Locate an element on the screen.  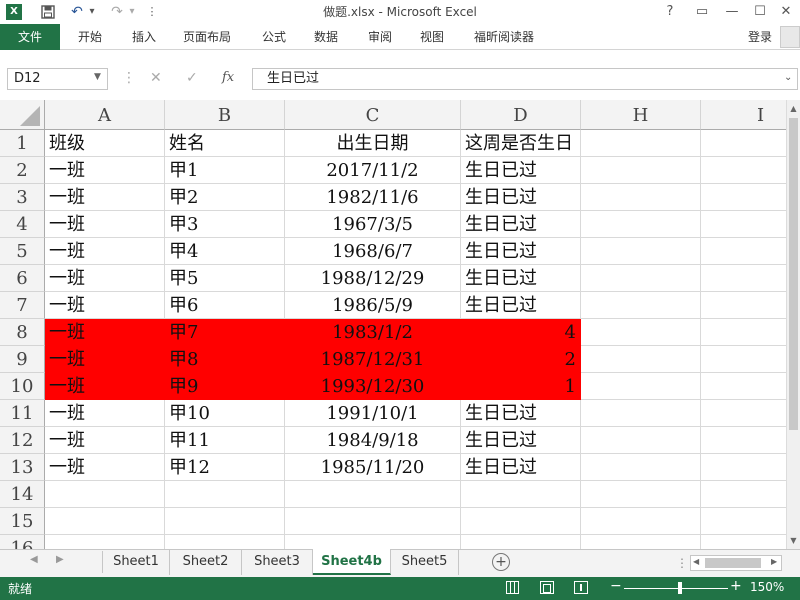
login-link: 登录 is located at coordinates (760, 37).